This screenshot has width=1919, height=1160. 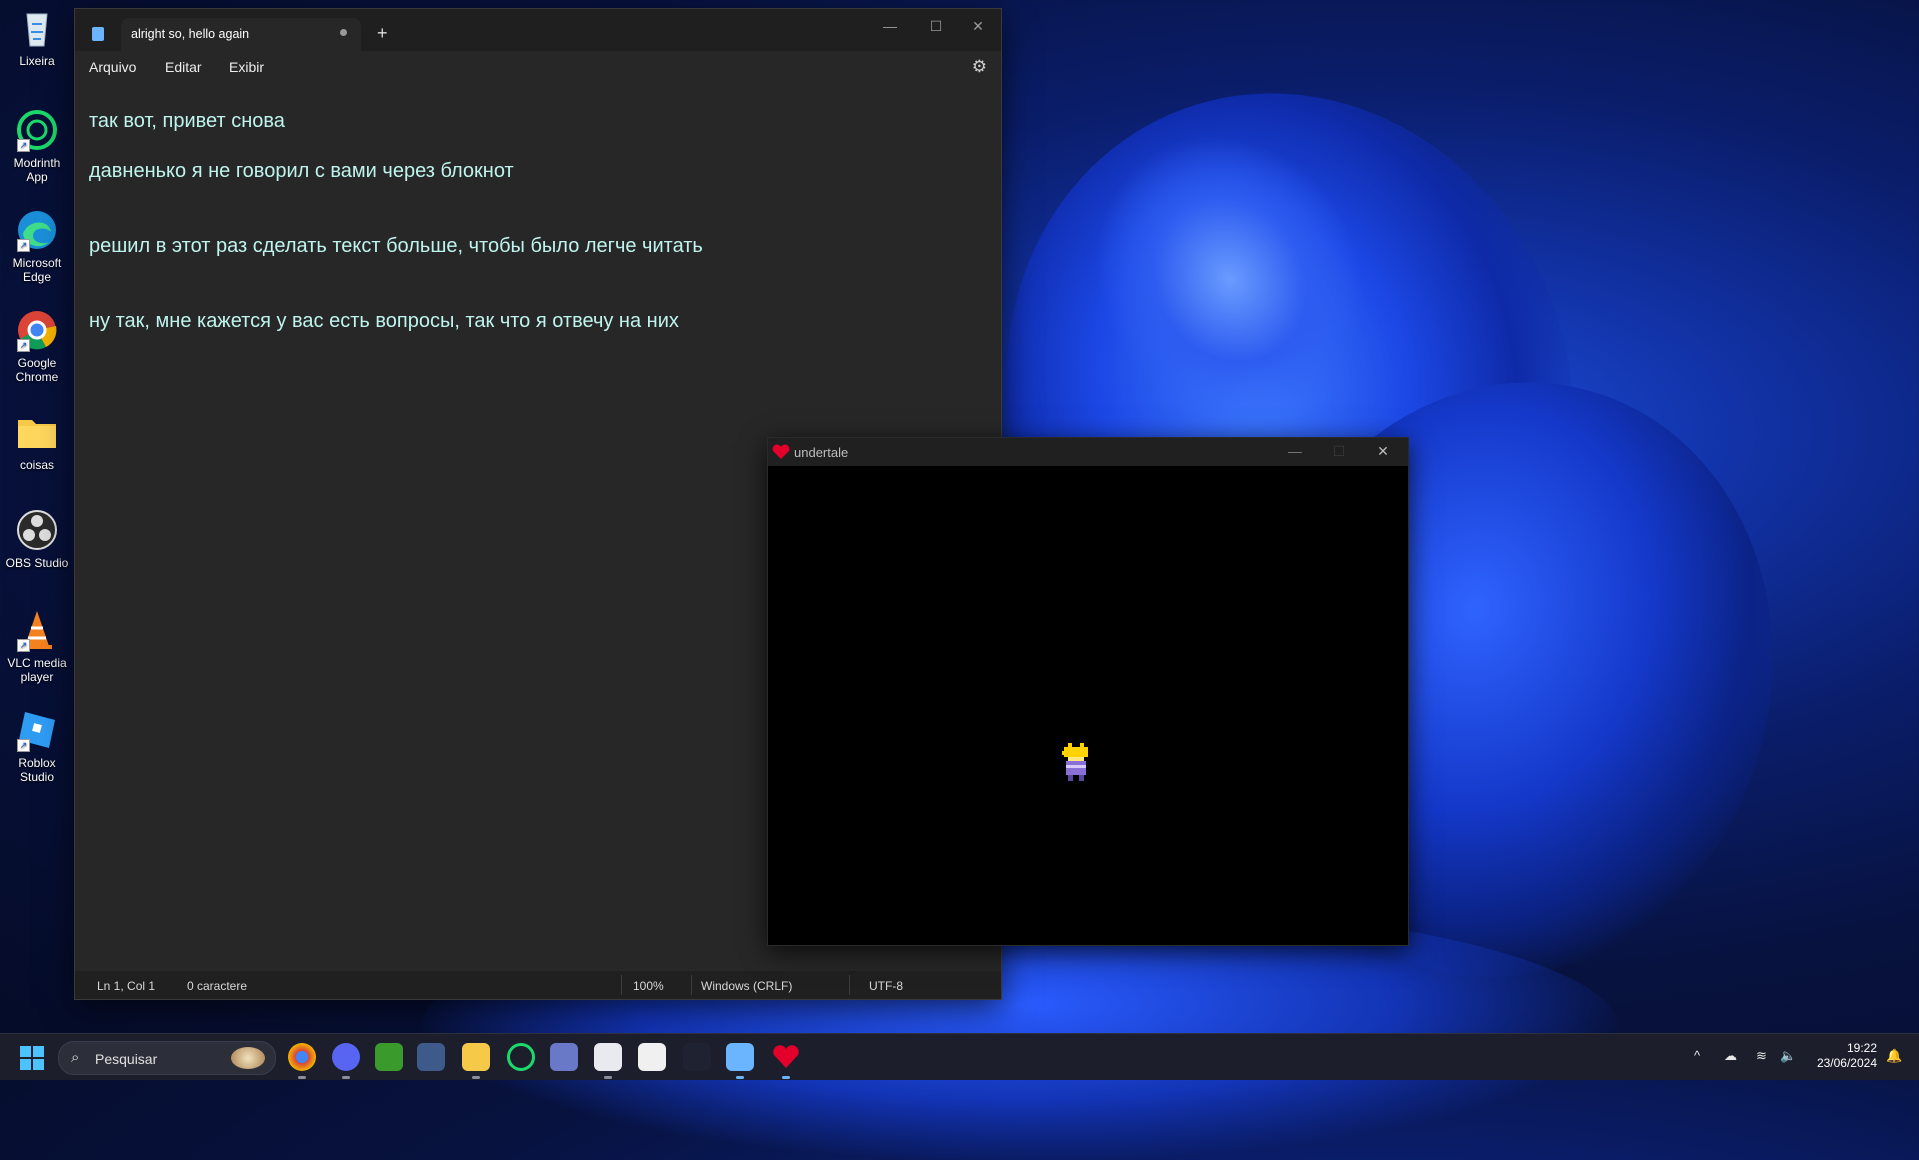 What do you see at coordinates (37, 28) in the screenshot?
I see `recycle-bin-icon` at bounding box center [37, 28].